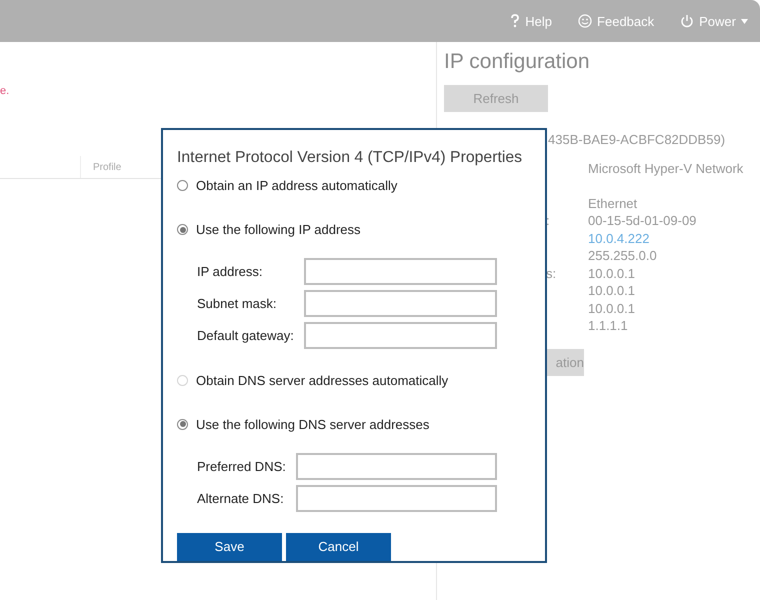 The image size is (760, 600). What do you see at coordinates (237, 304) in the screenshot?
I see `field-label: Subnet mask:` at bounding box center [237, 304].